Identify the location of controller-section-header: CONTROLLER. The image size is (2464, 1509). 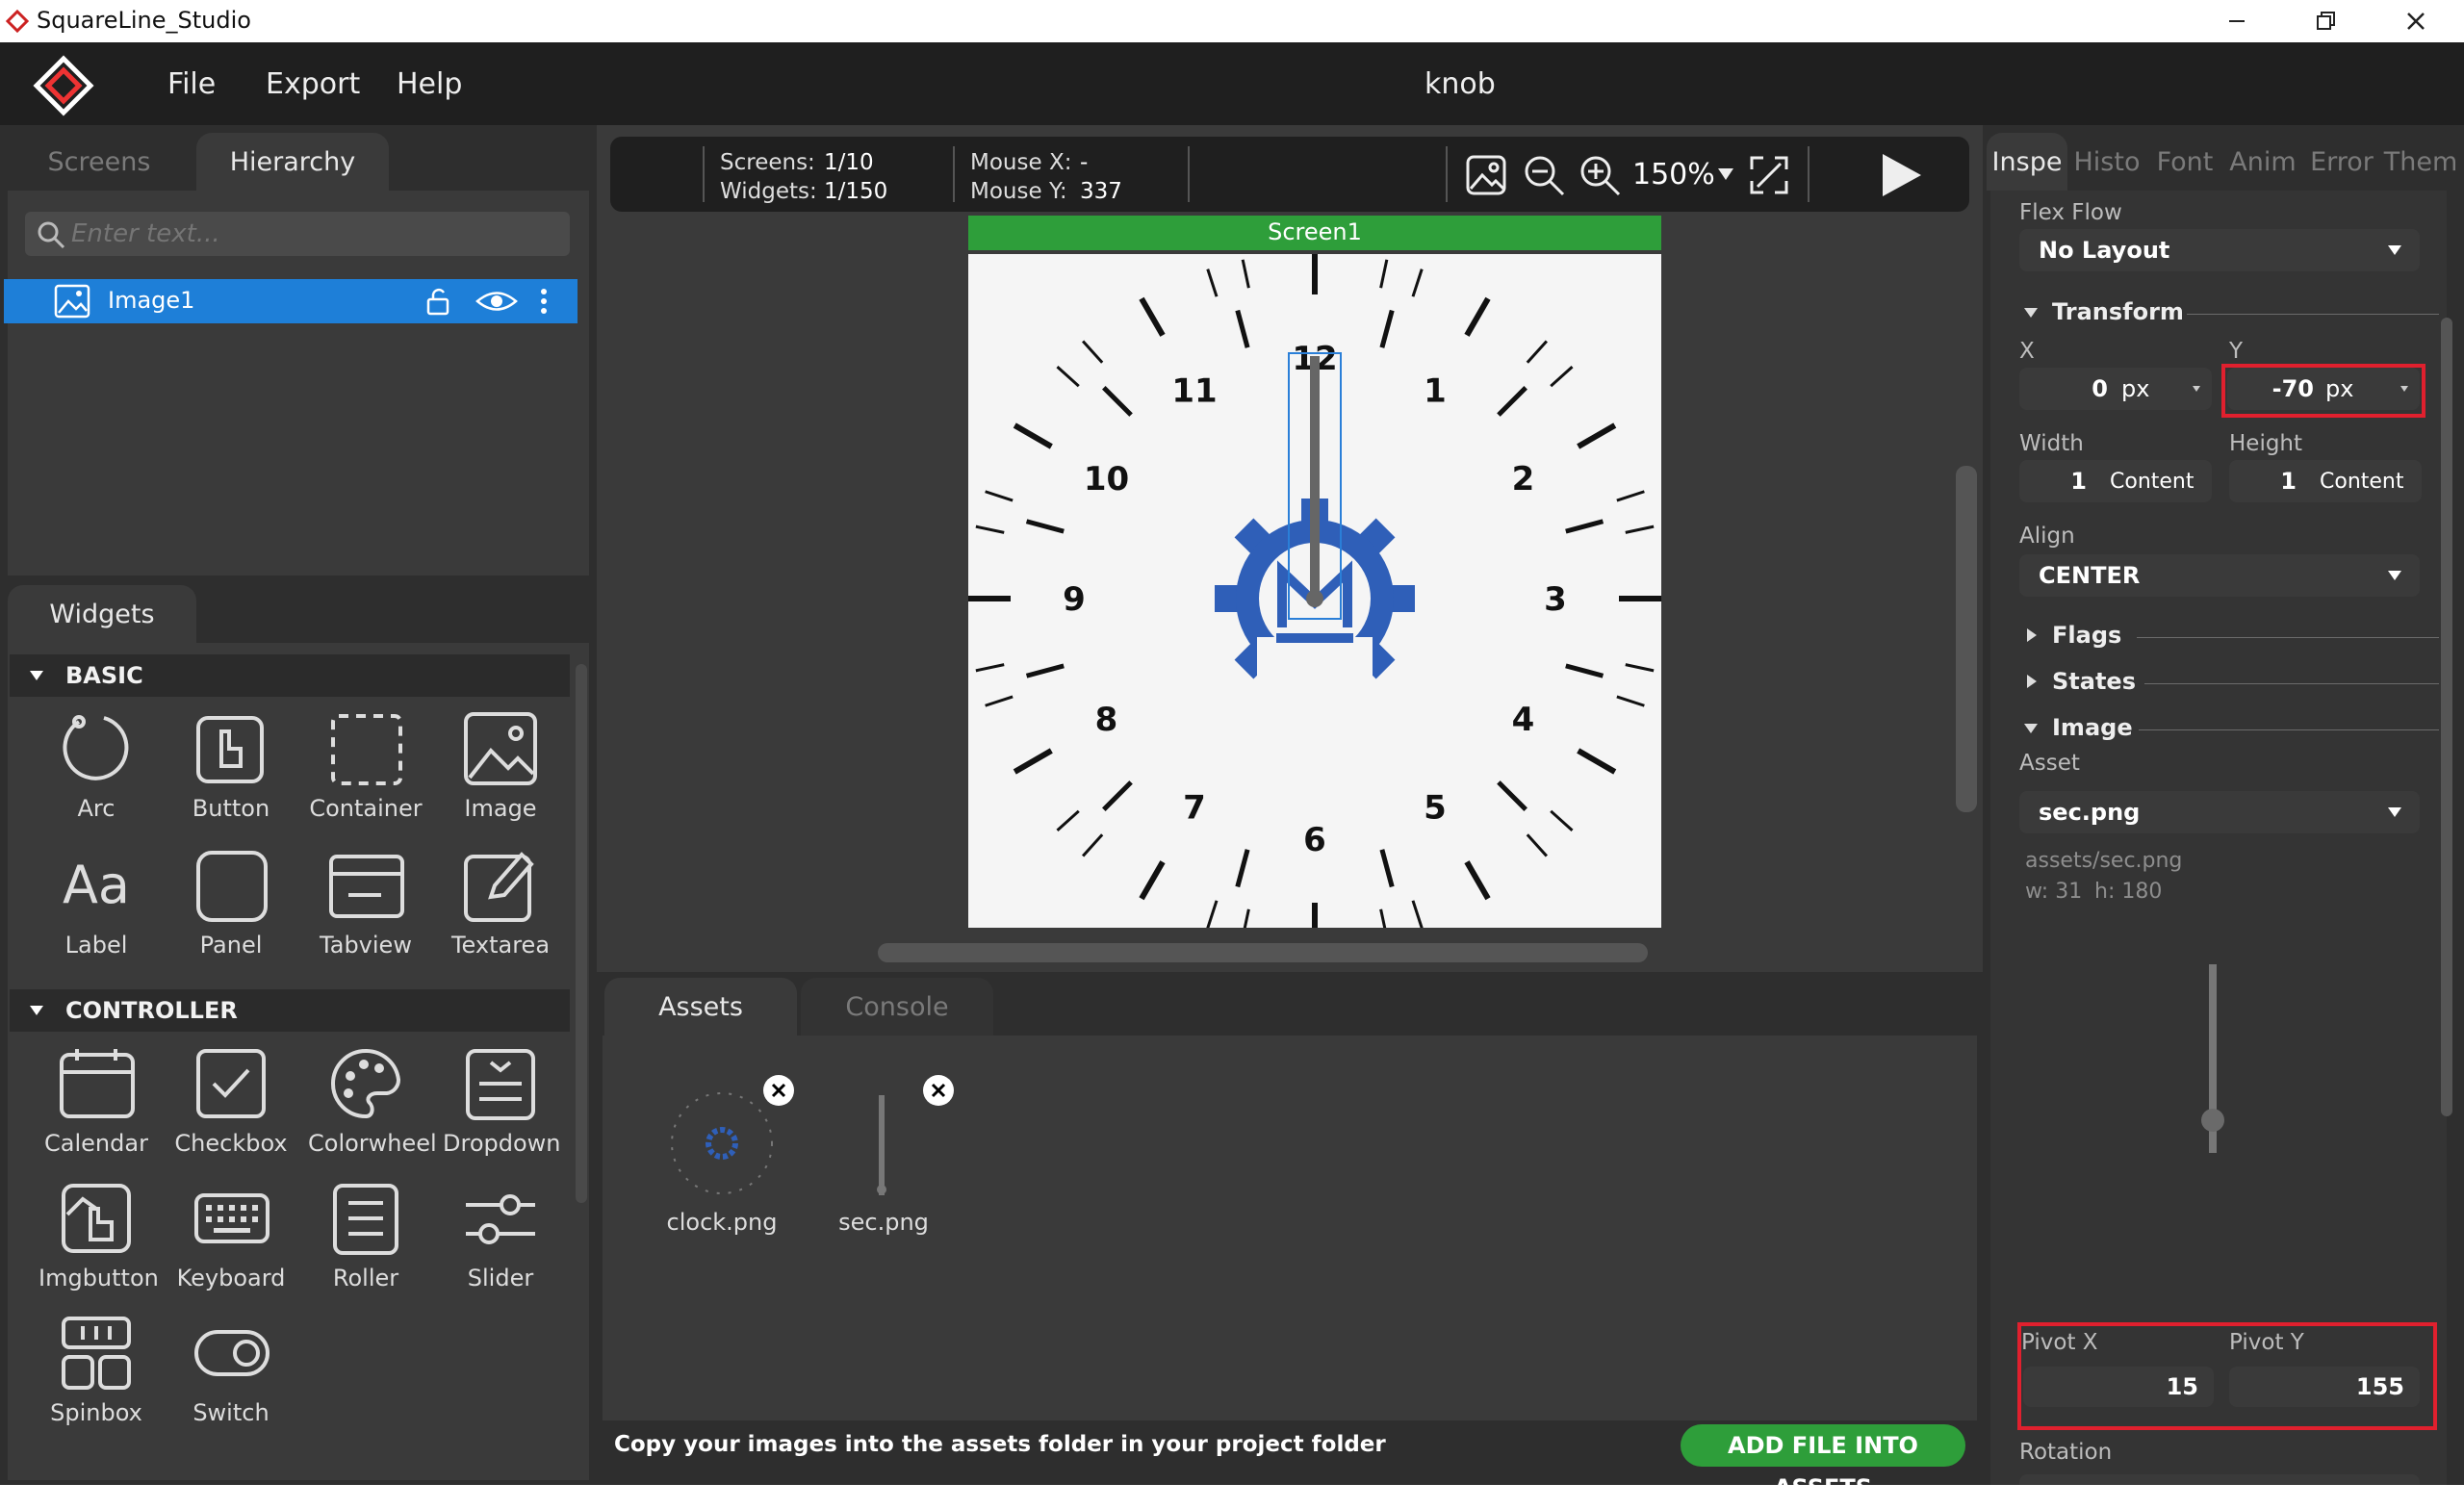
(290, 1010).